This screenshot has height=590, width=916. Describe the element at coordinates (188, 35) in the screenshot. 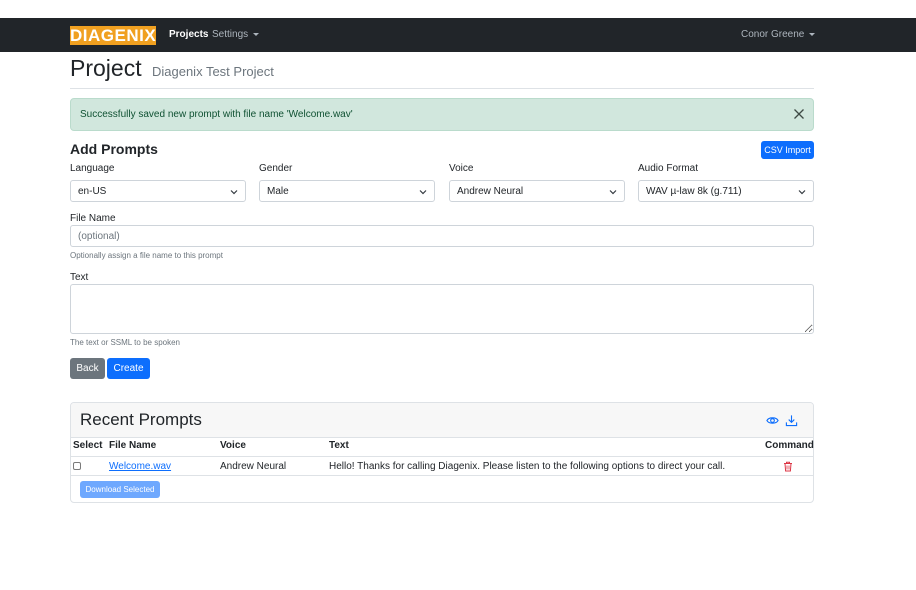

I see `nav-projects: Projects` at that location.